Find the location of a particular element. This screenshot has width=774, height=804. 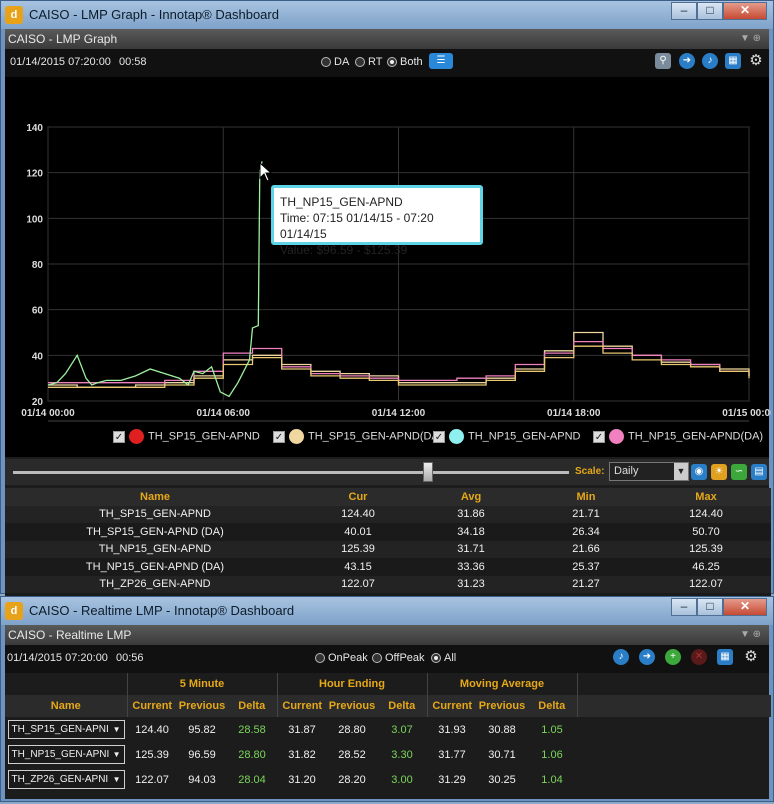

radio-rt: RT is located at coordinates (368, 62).